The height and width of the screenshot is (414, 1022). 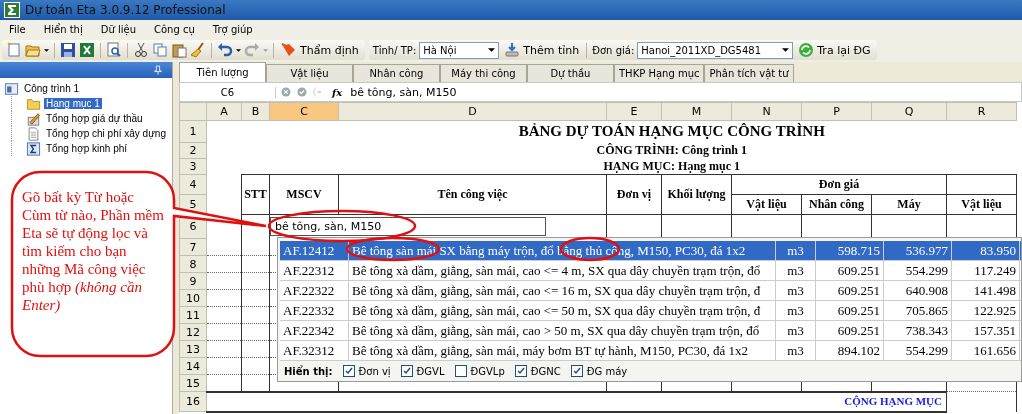 I want to click on suggestion-row: AF.22322 Bê tông xà dầm, giằng, sàn mái, cao <= 16 m, SX qua dây chuyền trạm trộn, đ m3 609.251 640.908 141.498, so click(x=650, y=291).